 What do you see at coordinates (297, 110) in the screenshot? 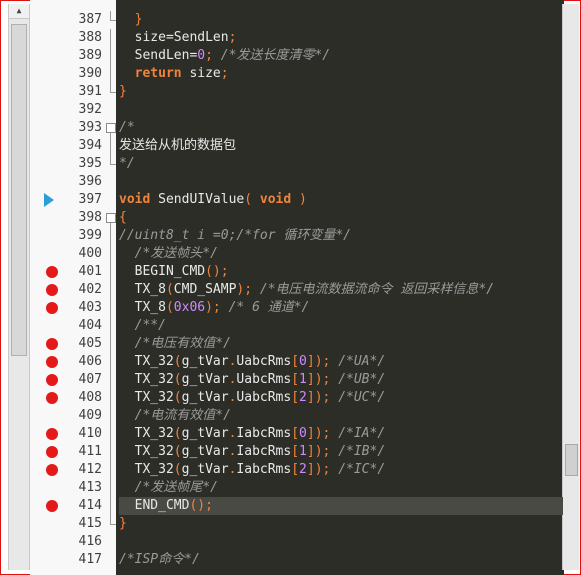
I see `code-line: 392` at bounding box center [297, 110].